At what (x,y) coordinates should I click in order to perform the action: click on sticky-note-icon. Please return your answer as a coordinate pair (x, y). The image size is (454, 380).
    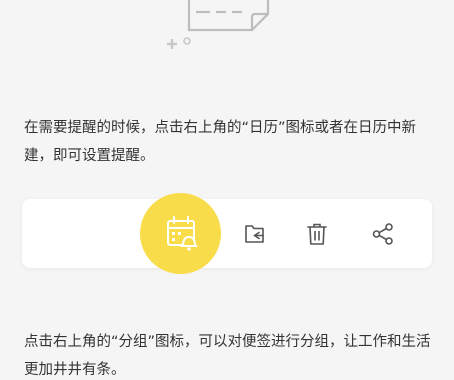
    Looking at the image, I should click on (218, 24).